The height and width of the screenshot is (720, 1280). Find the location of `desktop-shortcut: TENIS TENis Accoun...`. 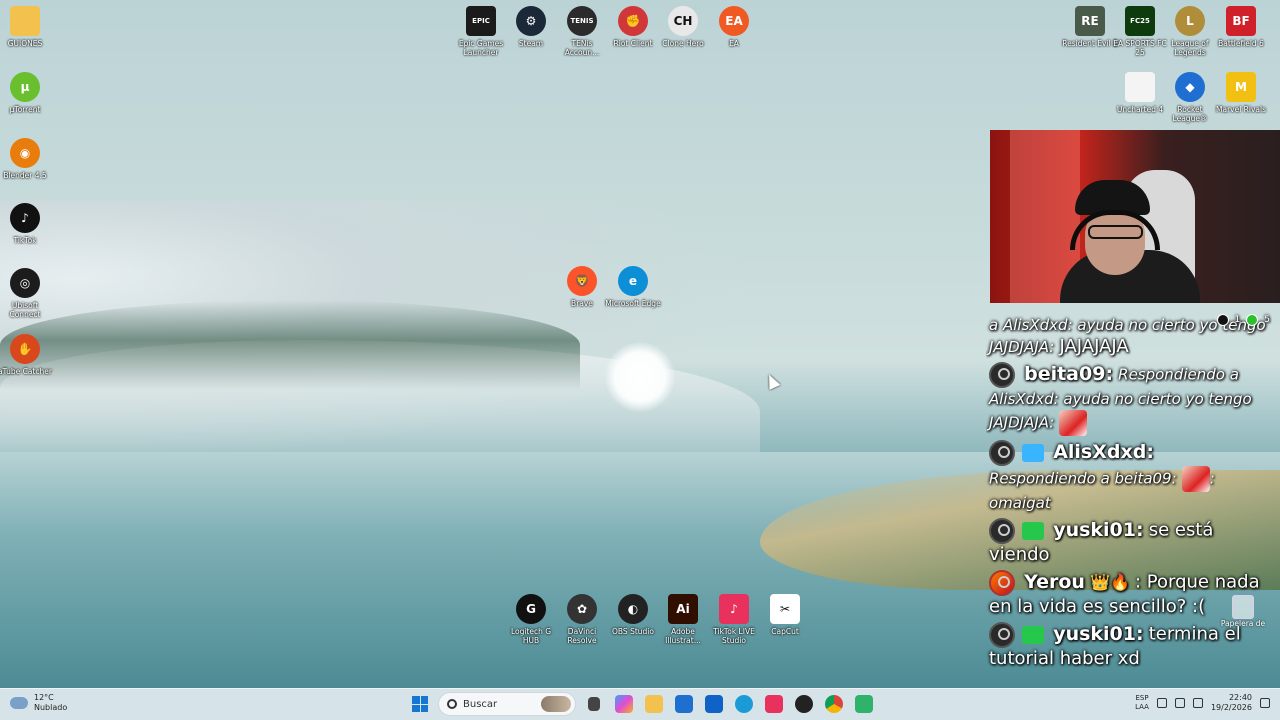

desktop-shortcut: TENIS TENis Accoun... is located at coordinates (582, 31).